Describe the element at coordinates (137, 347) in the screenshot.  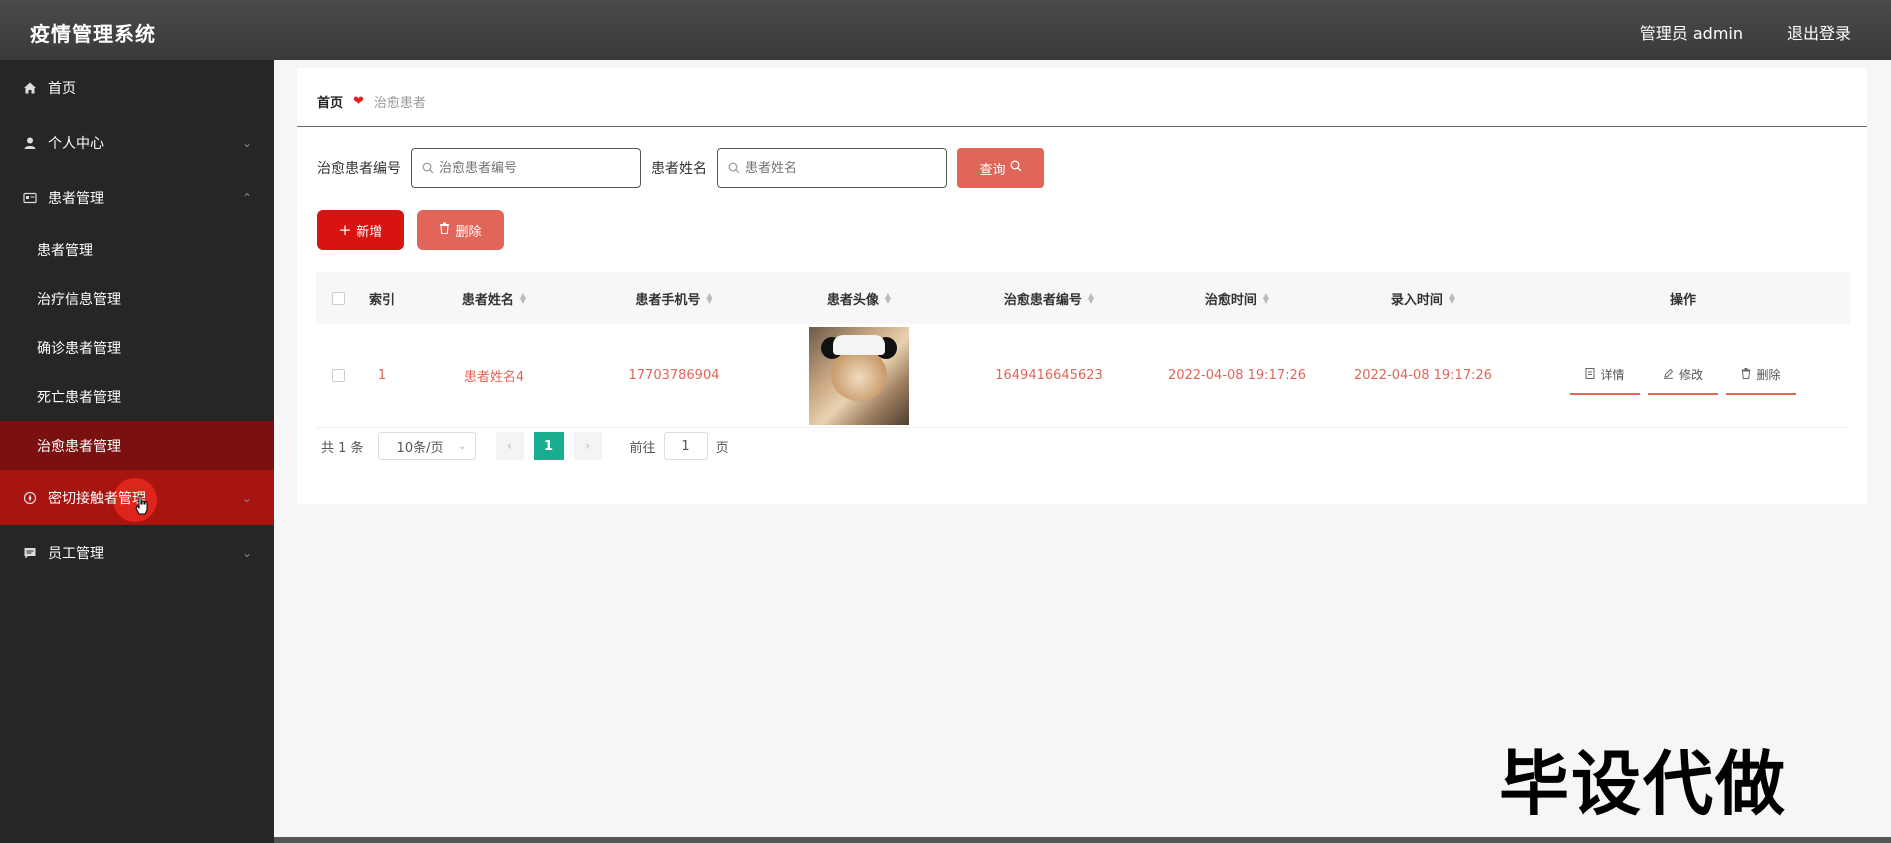
I see `submenu-item-confirmed: 确诊患者管理` at that location.